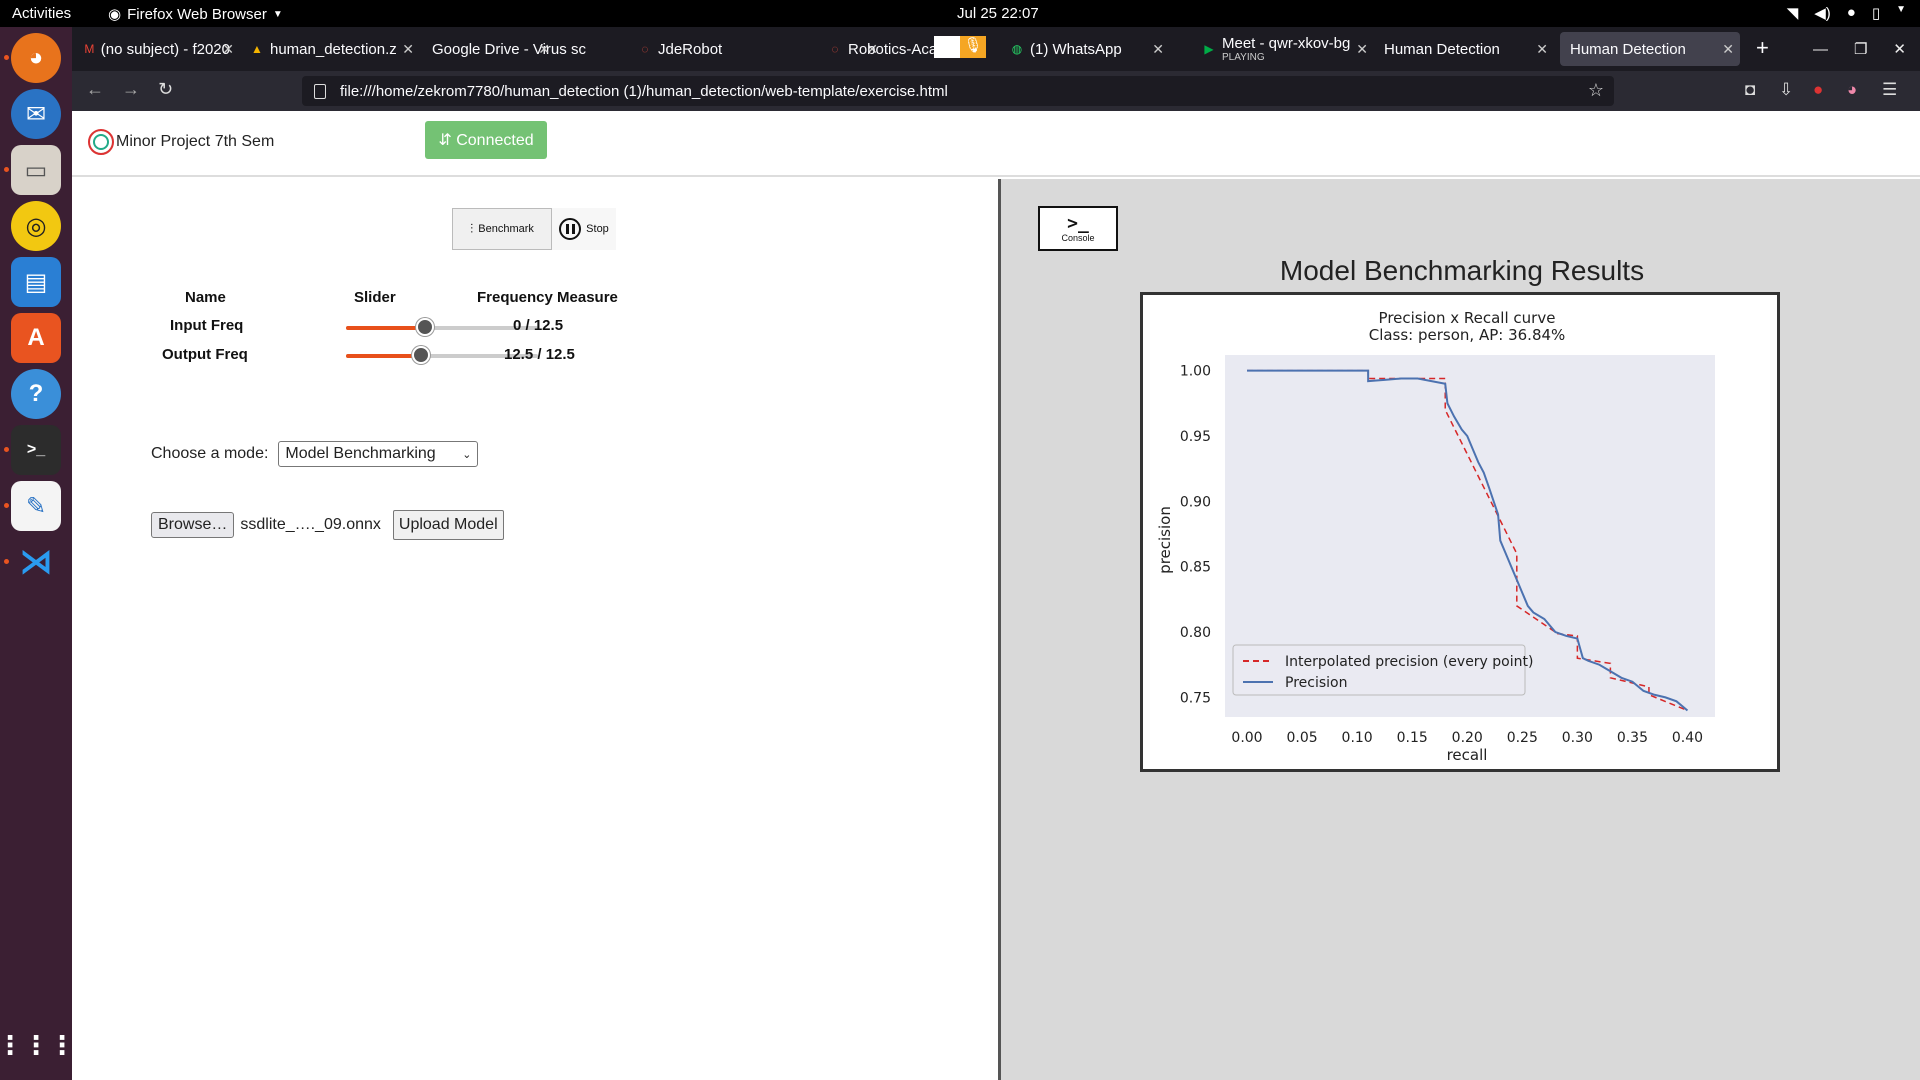 This screenshot has width=1920, height=1080. Describe the element at coordinates (1650, 49) in the screenshot. I see `tab-human-detection-active: Human Detection ✕` at that location.